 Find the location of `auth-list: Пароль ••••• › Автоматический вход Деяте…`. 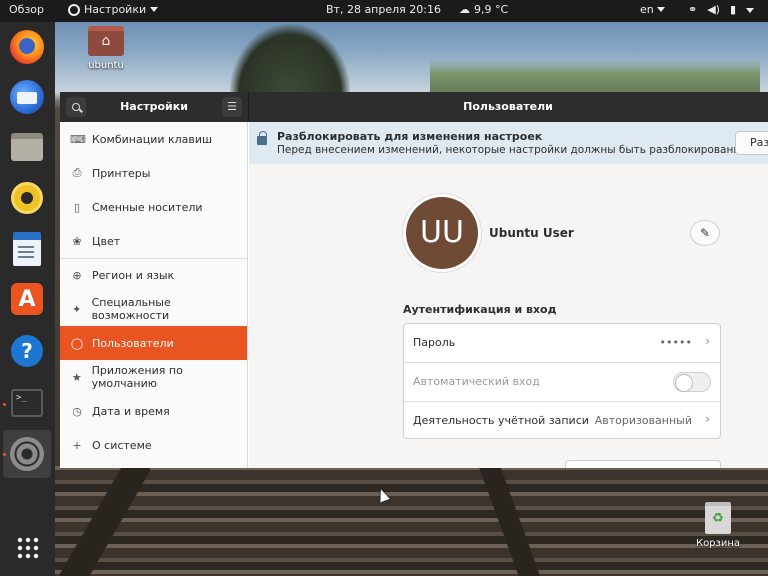

auth-list: Пароль ••••• › Автоматический вход Деяте… is located at coordinates (562, 381).